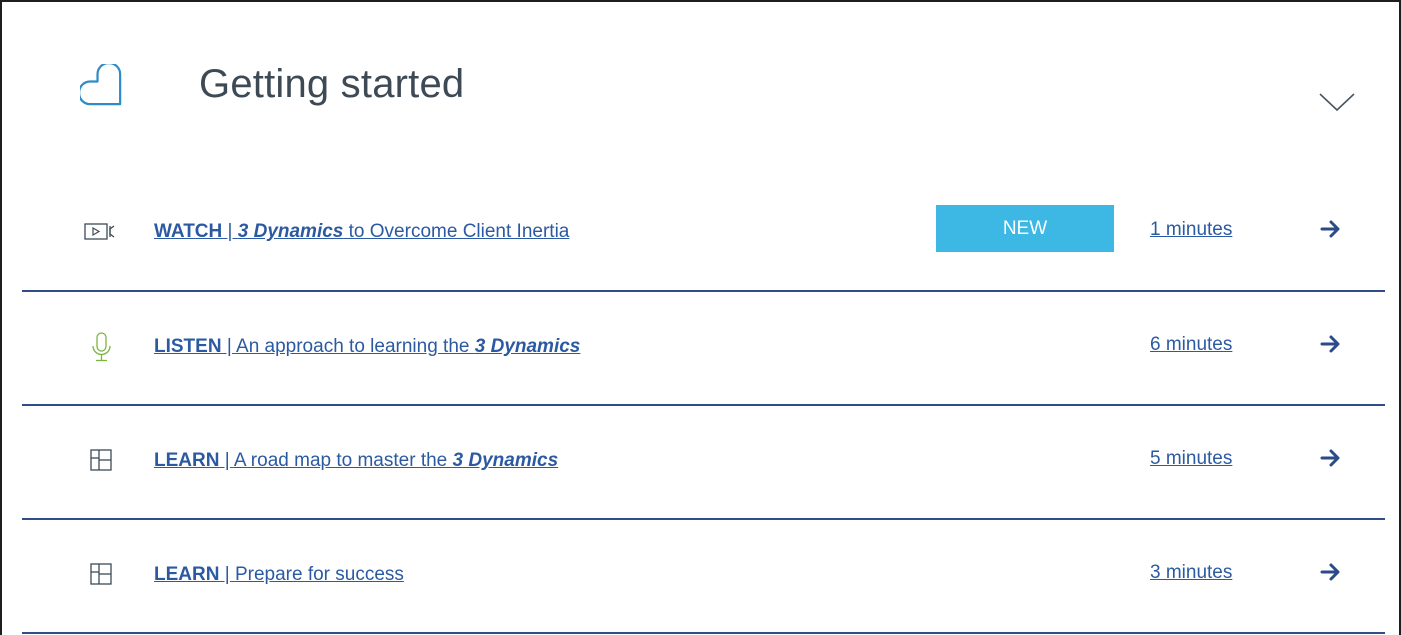 Image resolution: width=1401 pixels, height=635 pixels. Describe the element at coordinates (1191, 230) in the screenshot. I see `duration-link: 1 minutes` at that location.